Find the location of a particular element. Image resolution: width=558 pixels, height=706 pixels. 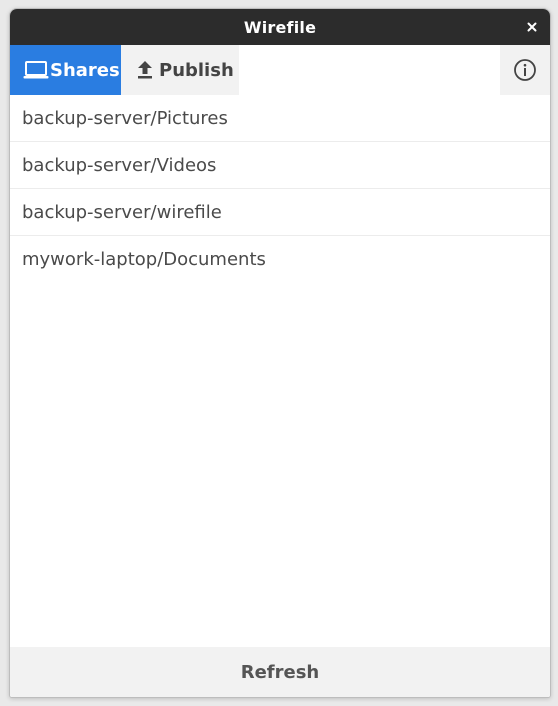

list-item: backup-server/Pictures is located at coordinates (280, 118).